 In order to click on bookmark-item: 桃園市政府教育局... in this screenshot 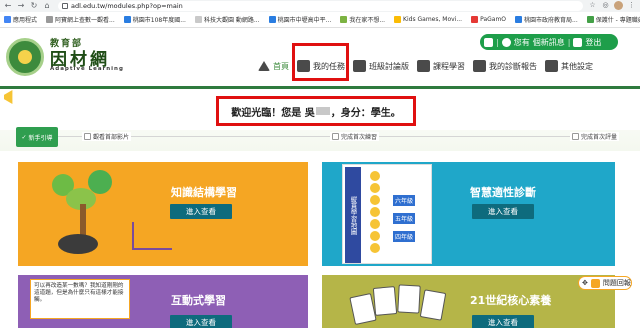, I will do `click(546, 19)`.